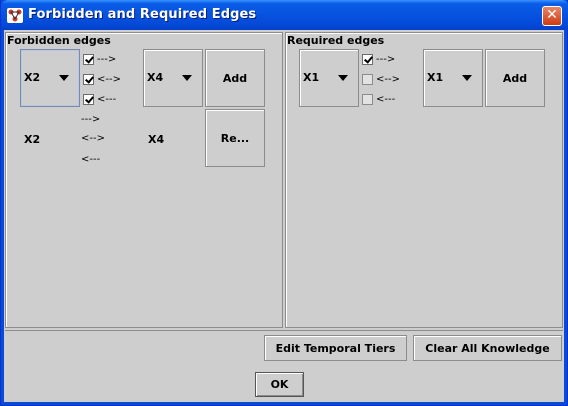 This screenshot has width=568, height=406. What do you see at coordinates (367, 59) in the screenshot?
I see `required-directed-checkbox` at bounding box center [367, 59].